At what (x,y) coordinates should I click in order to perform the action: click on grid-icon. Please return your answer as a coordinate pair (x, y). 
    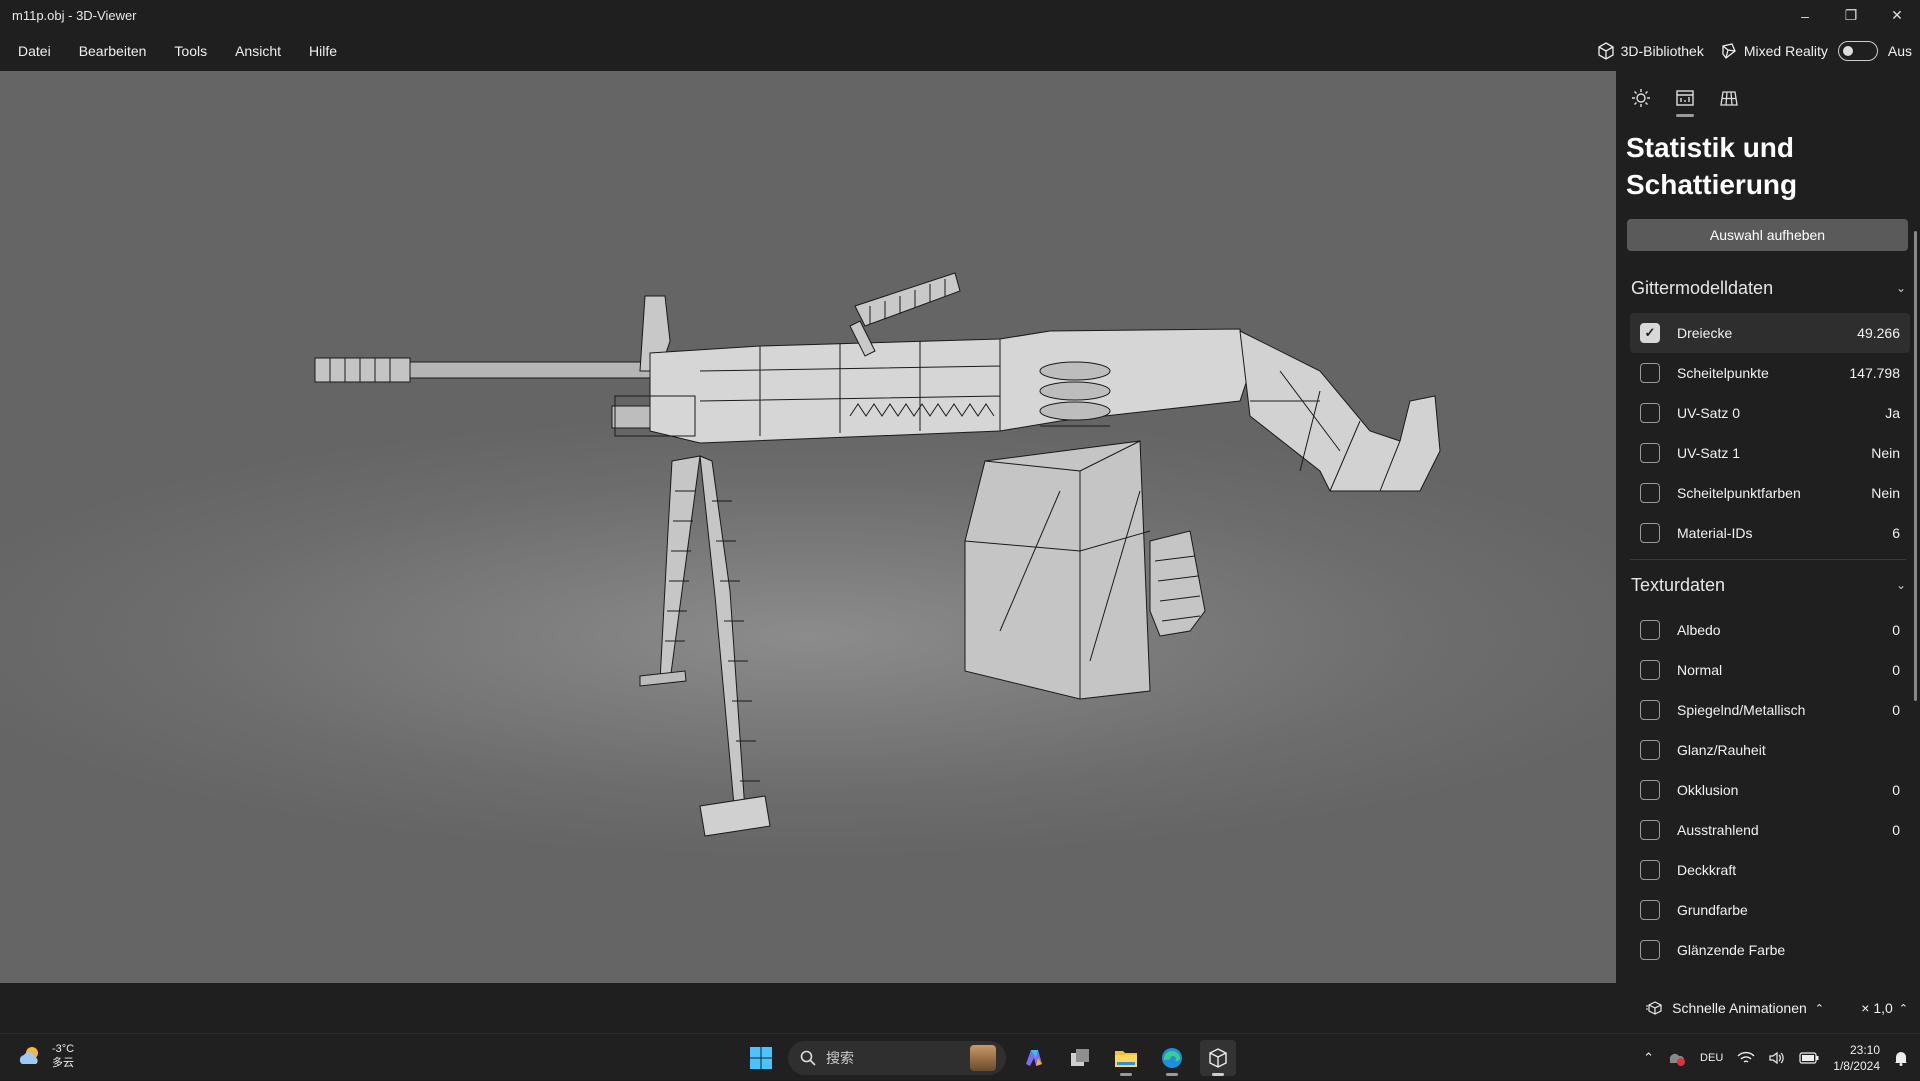
    Looking at the image, I should click on (1729, 98).